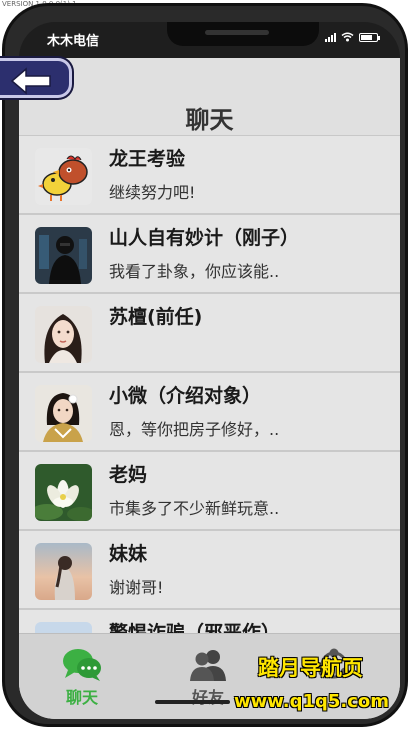 Image resolution: width=410 pixels, height=729 pixels. Describe the element at coordinates (147, 159) in the screenshot. I see `chat-name: 龙王考验` at that location.